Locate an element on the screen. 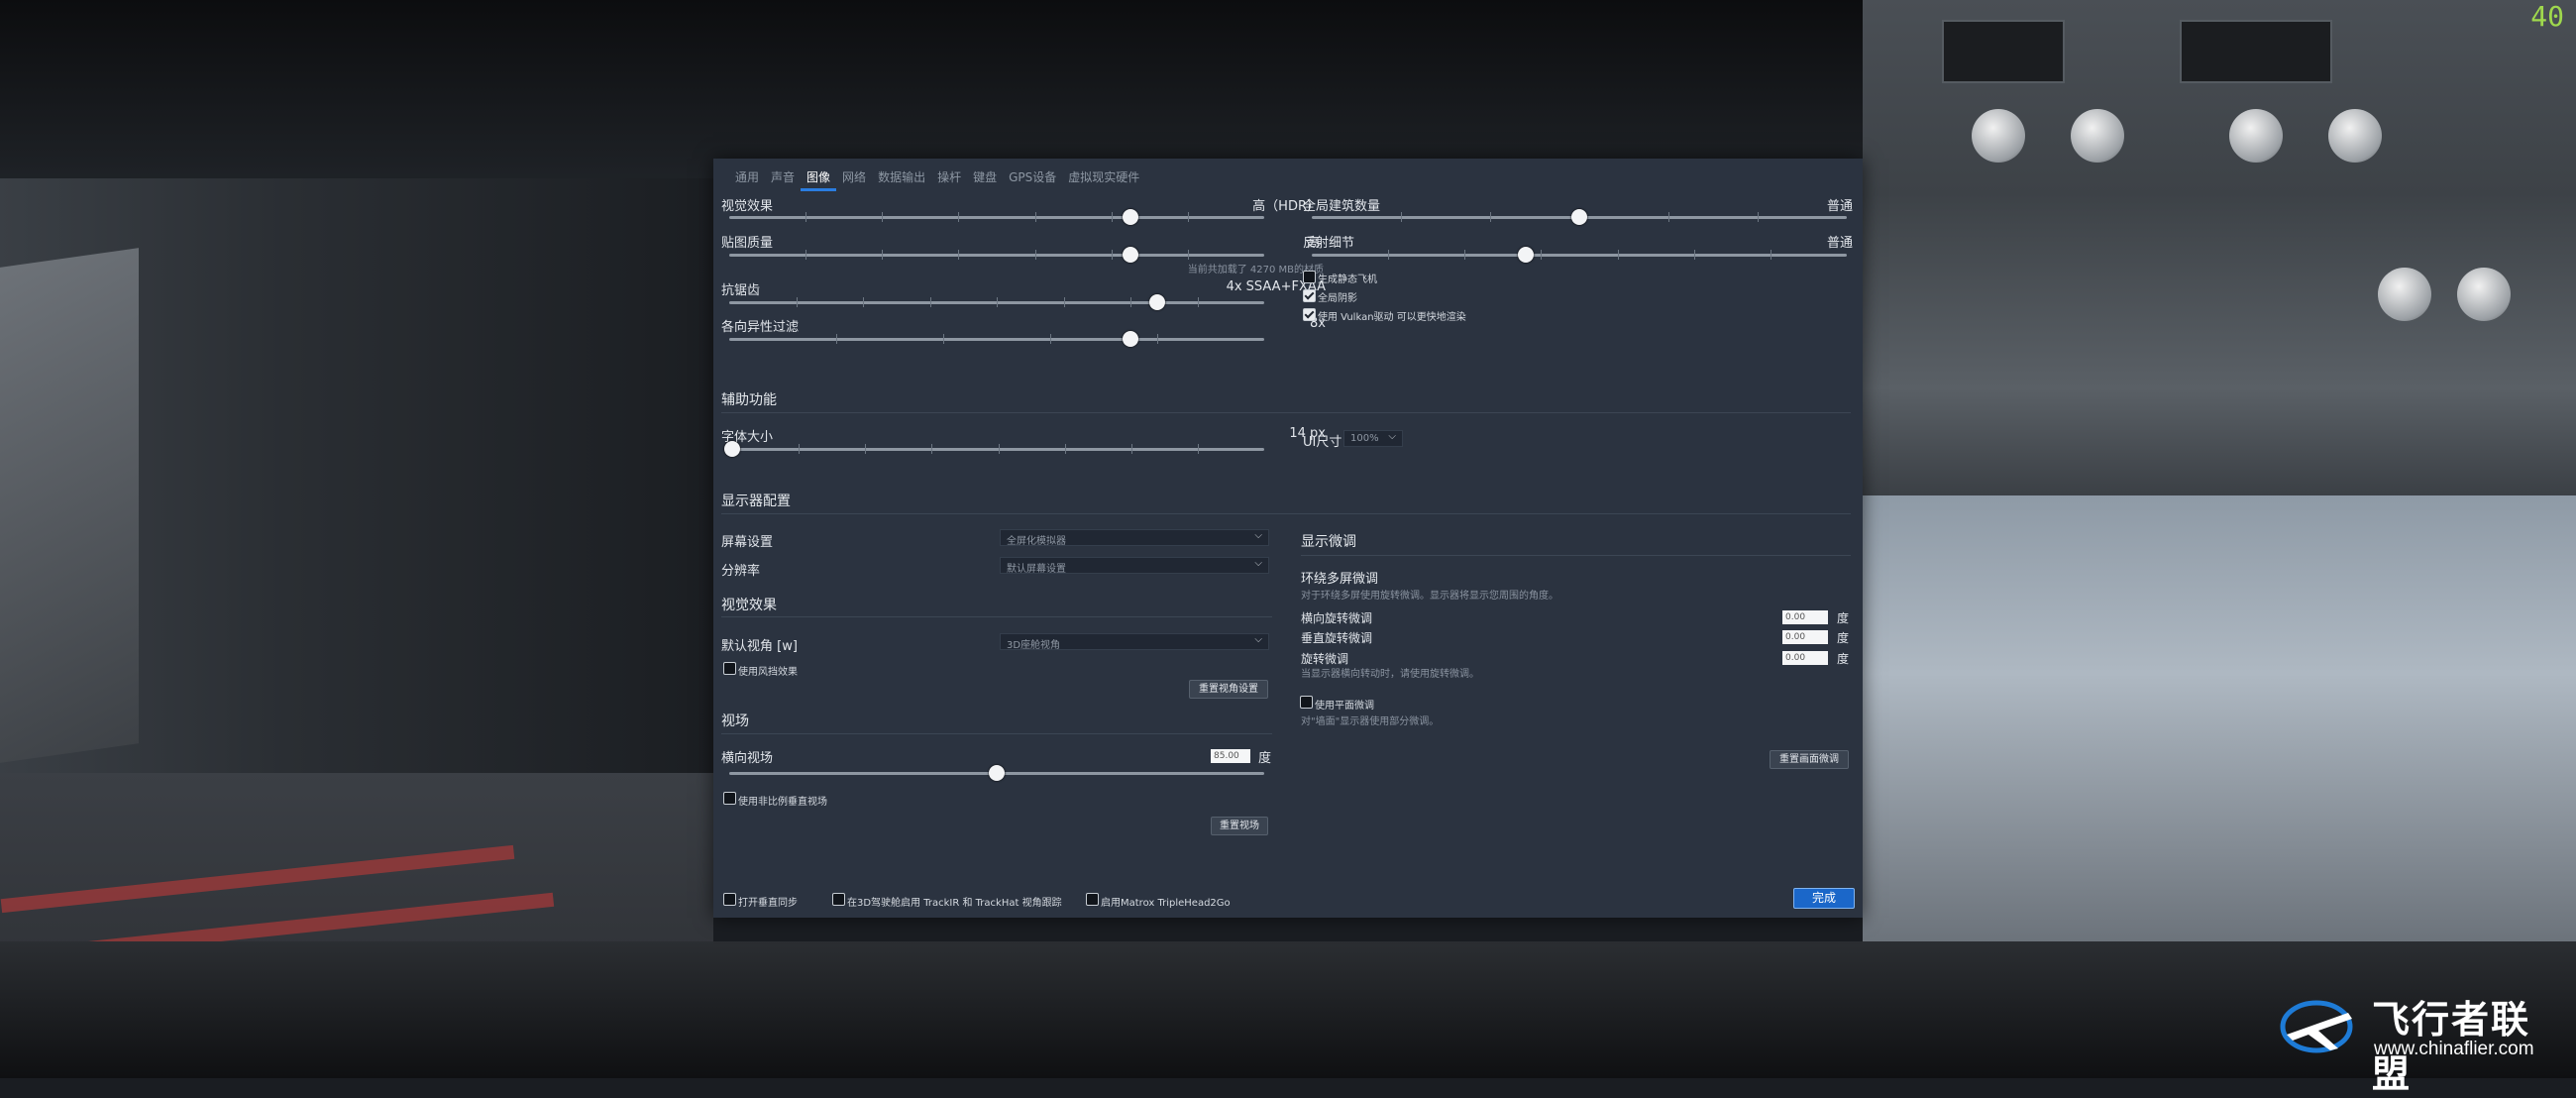 This screenshot has width=2576, height=1098. tab-vr: 虚拟现实硬件 is located at coordinates (1103, 177).